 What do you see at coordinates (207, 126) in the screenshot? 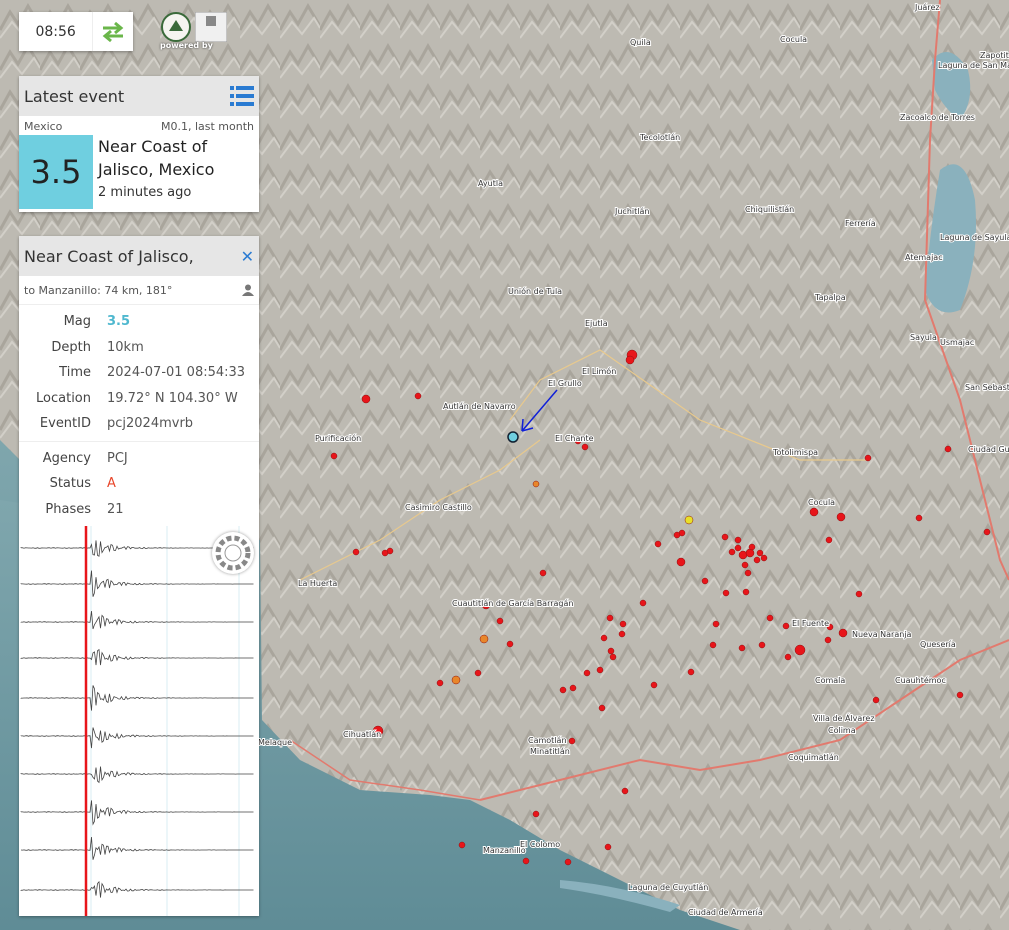
I see `latest-summary: M0.1, last month` at bounding box center [207, 126].